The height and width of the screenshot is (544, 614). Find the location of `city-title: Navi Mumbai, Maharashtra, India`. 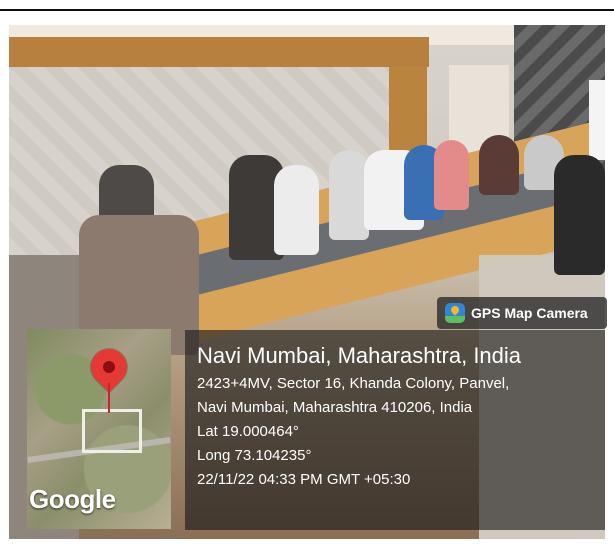

city-title: Navi Mumbai, Maharashtra, India is located at coordinates (359, 355).